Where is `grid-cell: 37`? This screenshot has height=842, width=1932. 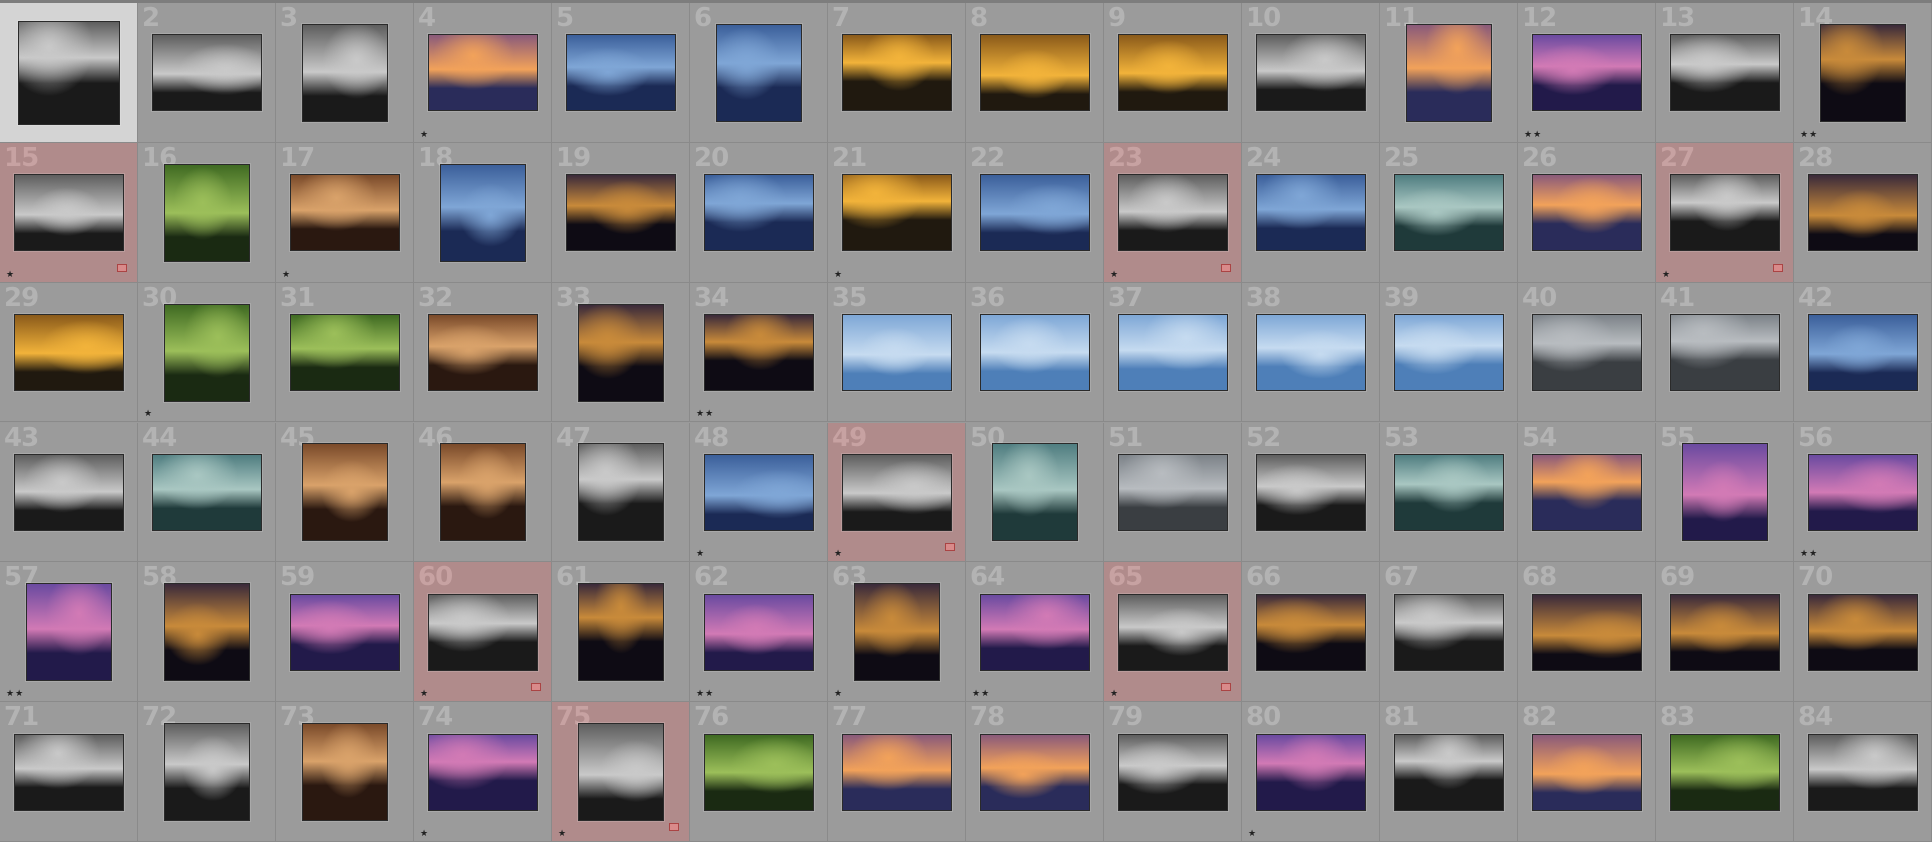 grid-cell: 37 is located at coordinates (1173, 352).